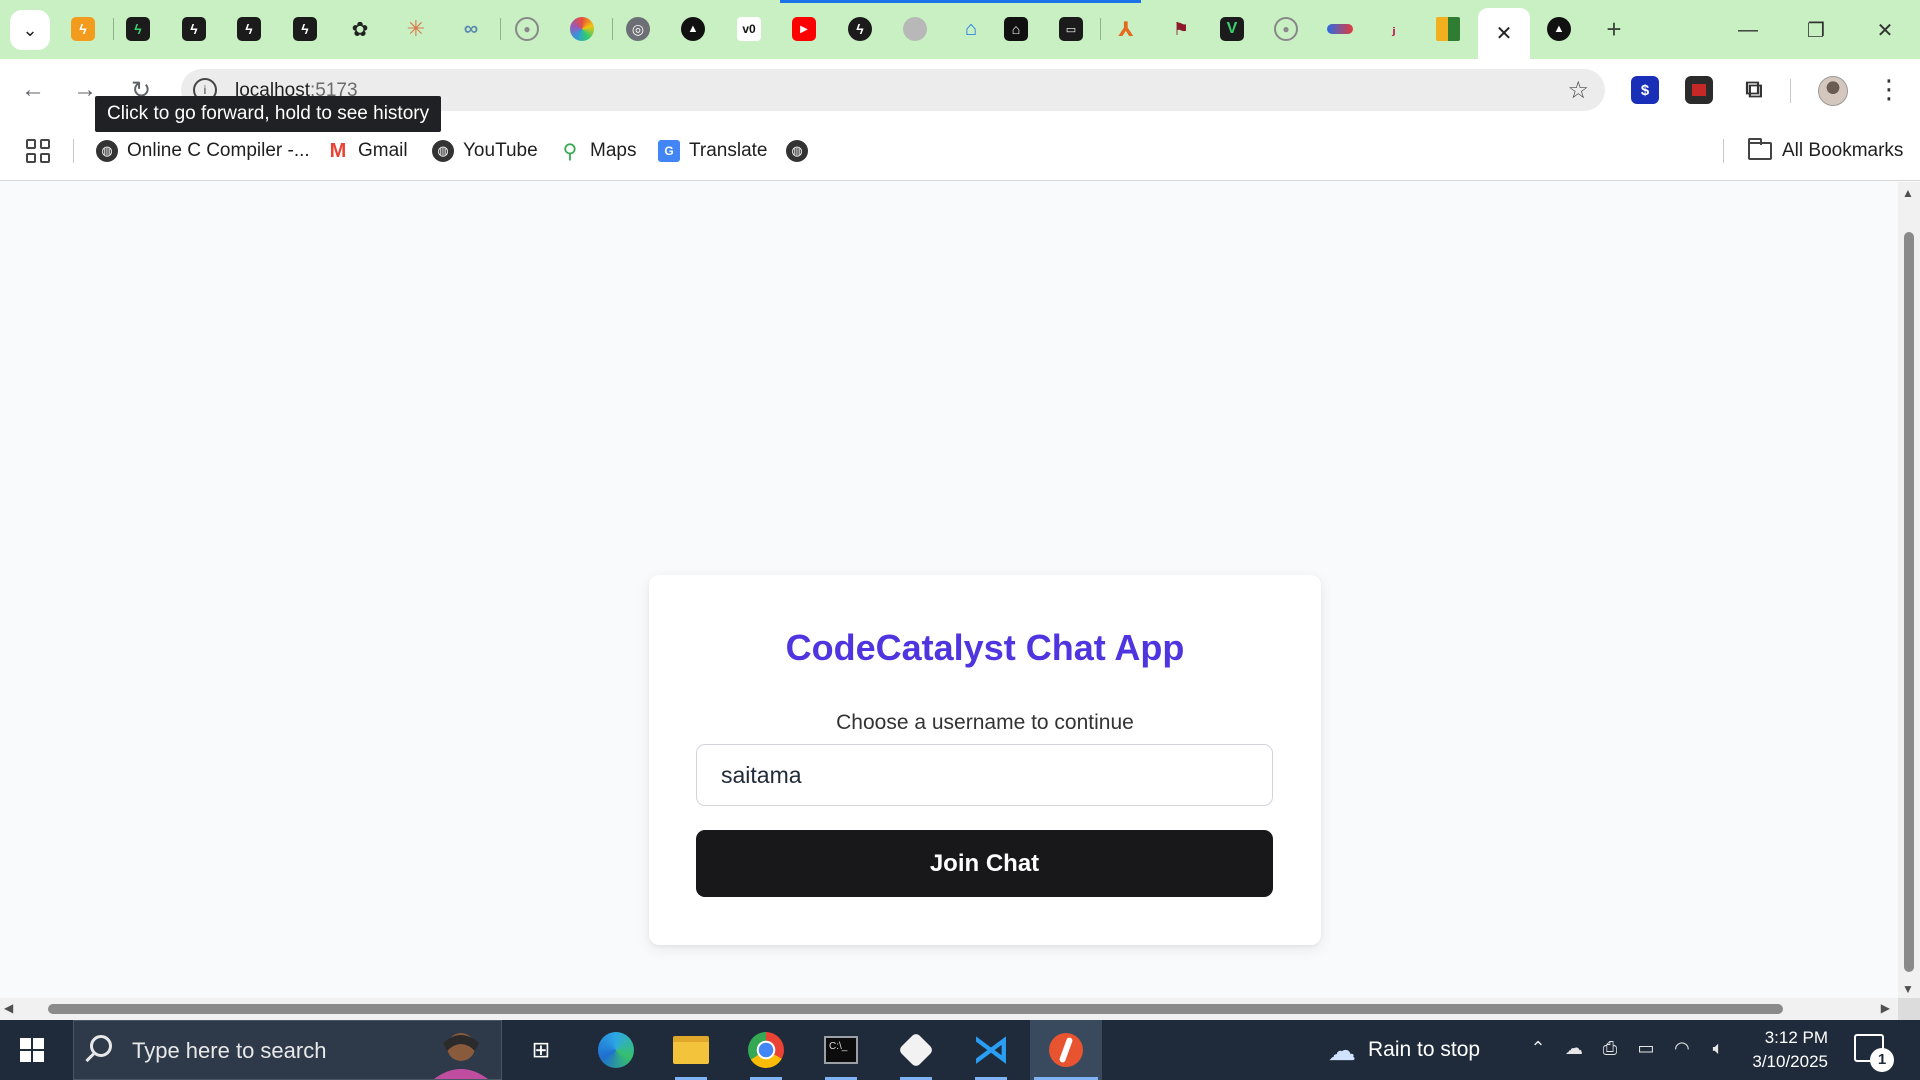 The width and height of the screenshot is (1920, 1080). I want to click on toolbar-divider, so click(1790, 91).